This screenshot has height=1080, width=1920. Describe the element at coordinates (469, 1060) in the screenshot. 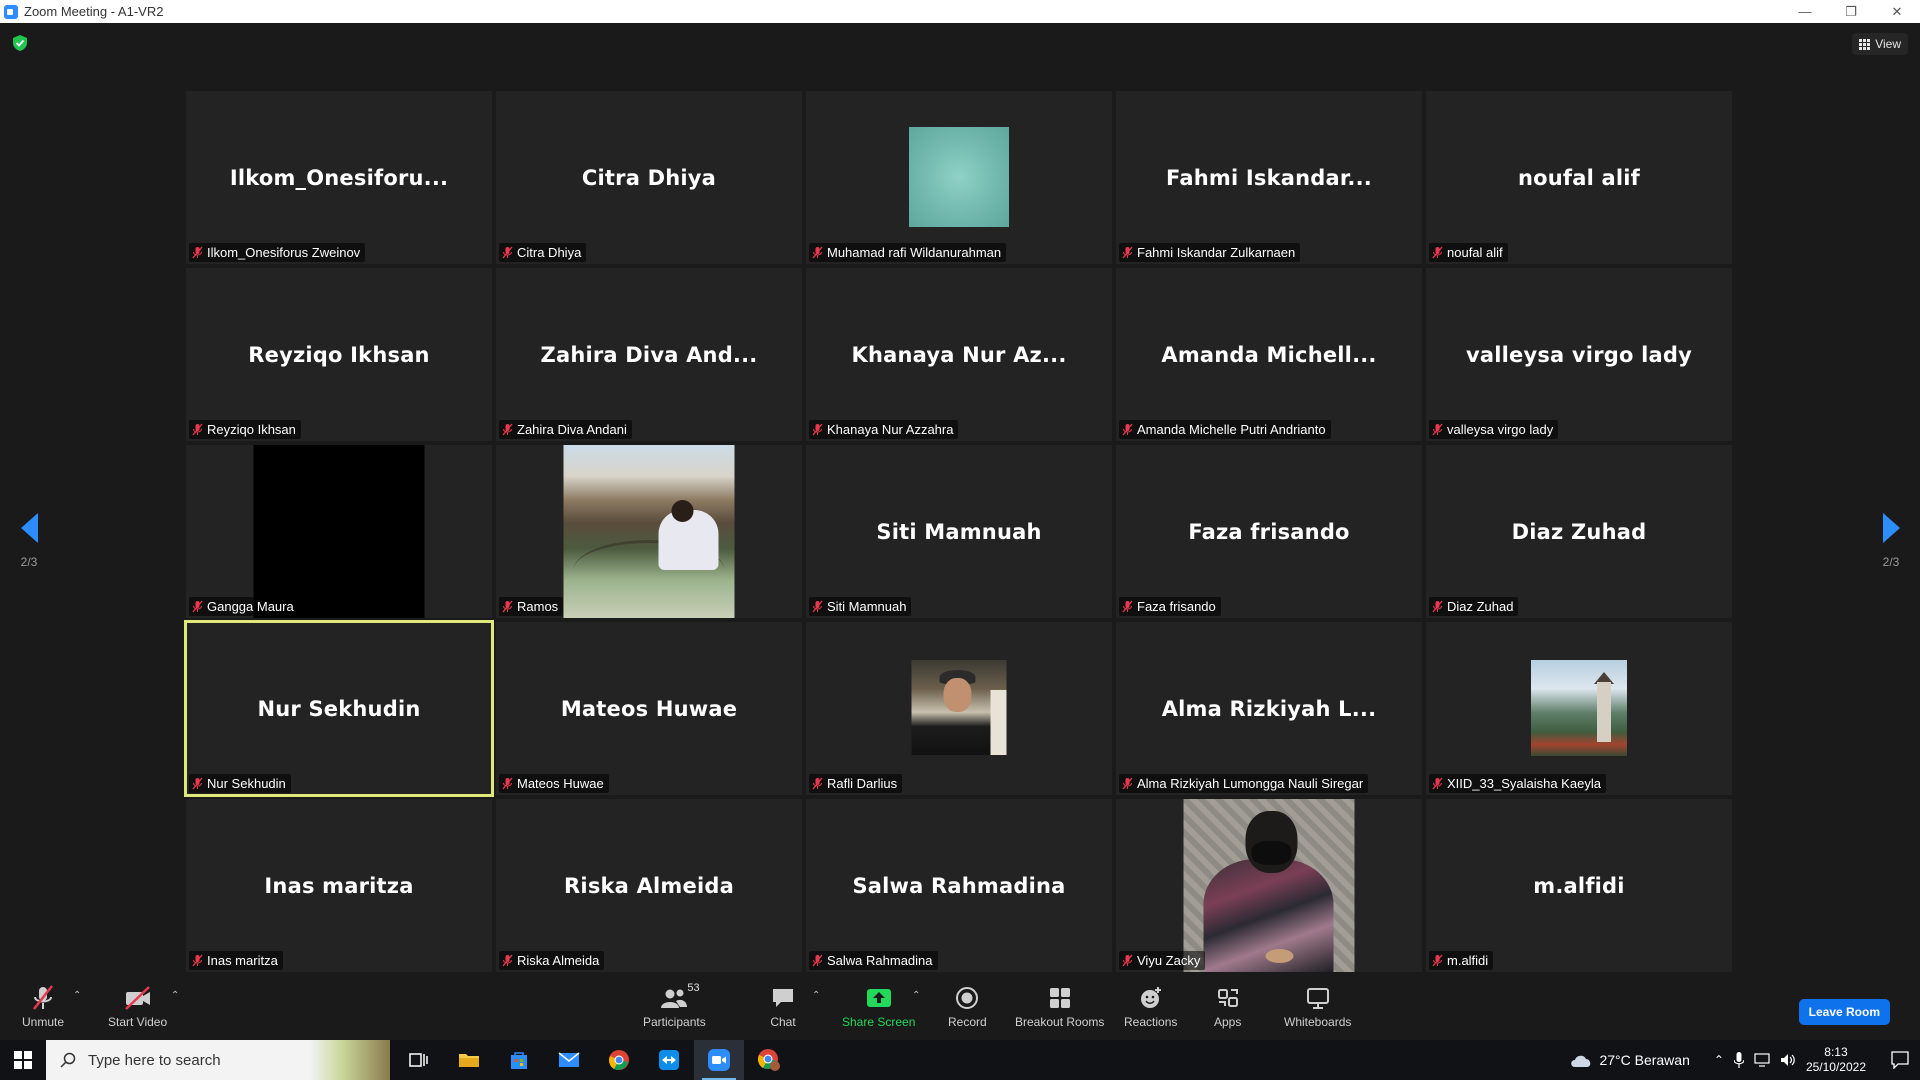

I see `file-explorer-taskbar-button` at that location.